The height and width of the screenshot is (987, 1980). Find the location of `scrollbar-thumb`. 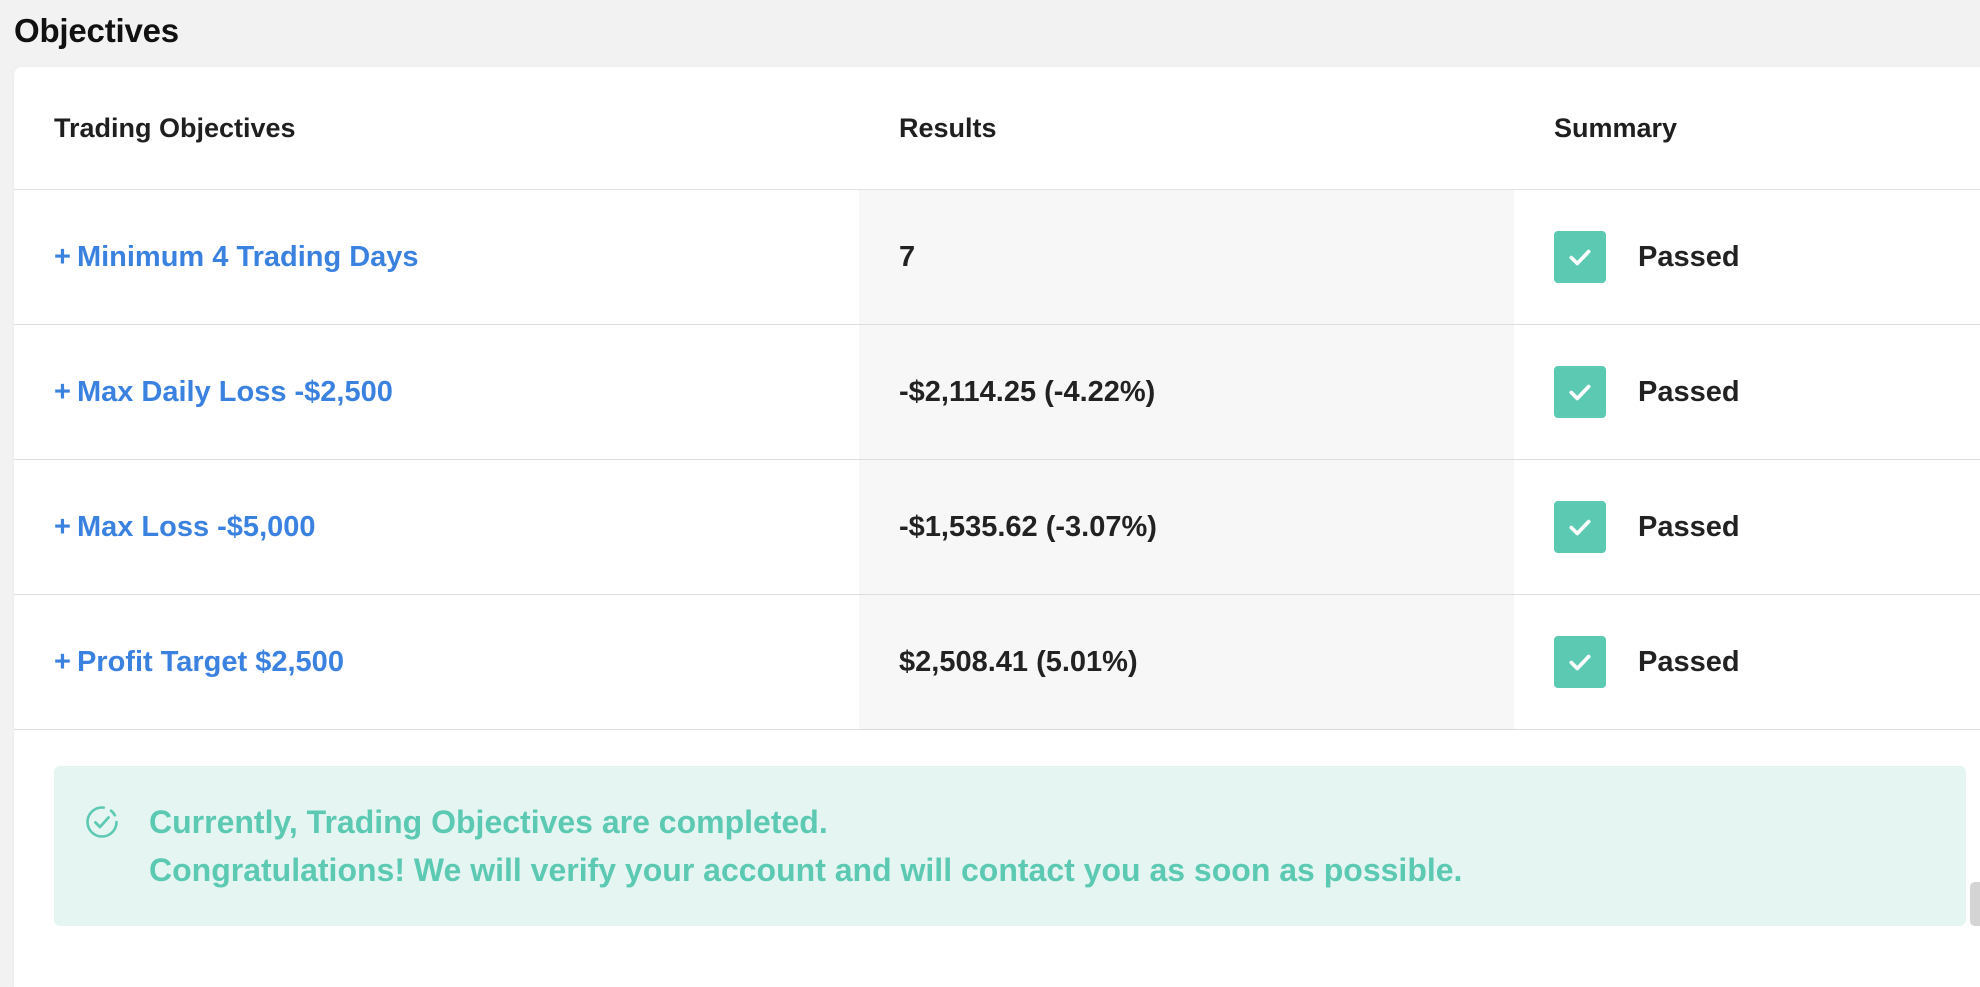

scrollbar-thumb is located at coordinates (1975, 904).